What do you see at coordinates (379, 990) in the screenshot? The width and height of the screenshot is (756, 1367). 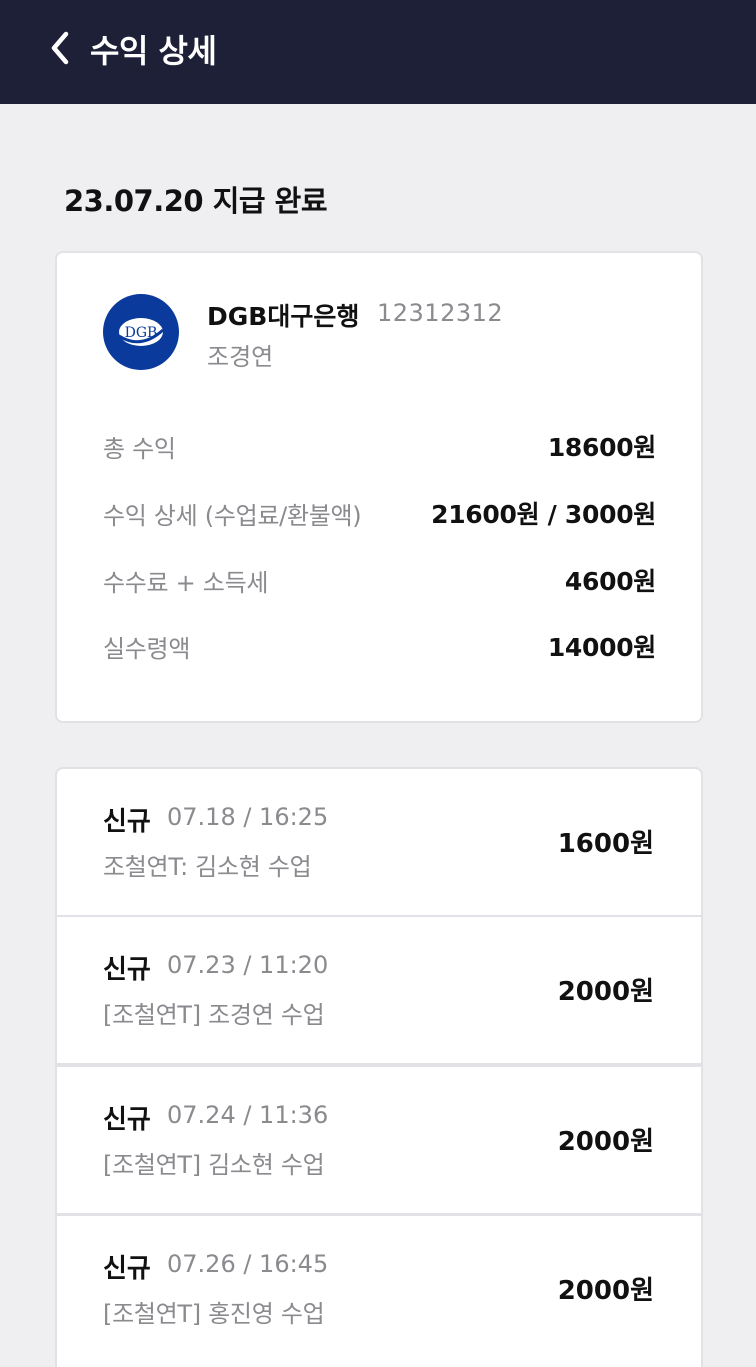 I see `transaction-item: 신규 07.23 / 11:20 [조철연T] 조경연 수업 2000원` at bounding box center [379, 990].